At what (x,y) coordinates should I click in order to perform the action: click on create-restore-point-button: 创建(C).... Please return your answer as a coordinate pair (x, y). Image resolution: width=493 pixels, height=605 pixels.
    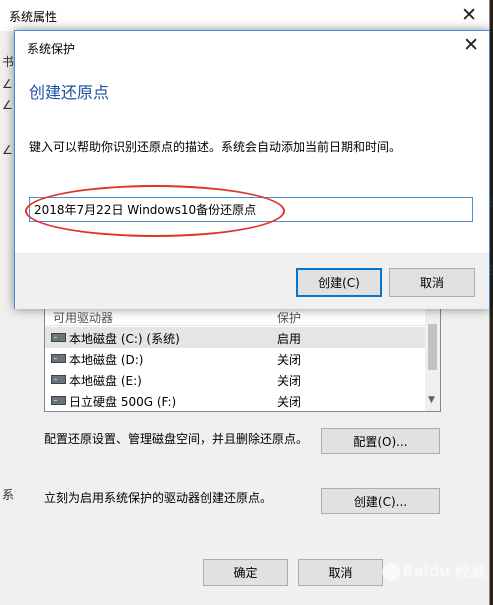
    Looking at the image, I should click on (380, 501).